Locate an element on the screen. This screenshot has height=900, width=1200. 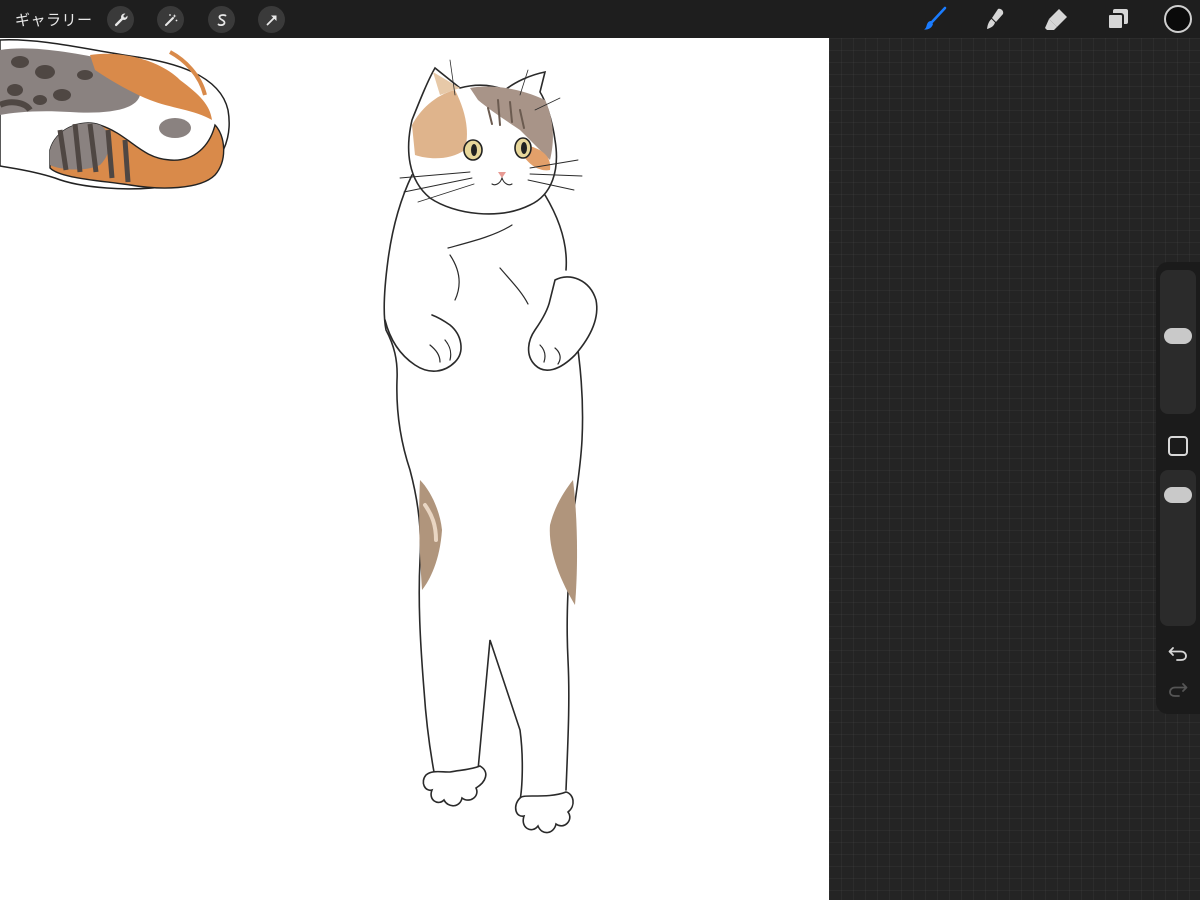
brush-tool-button is located at coordinates (935, 19).